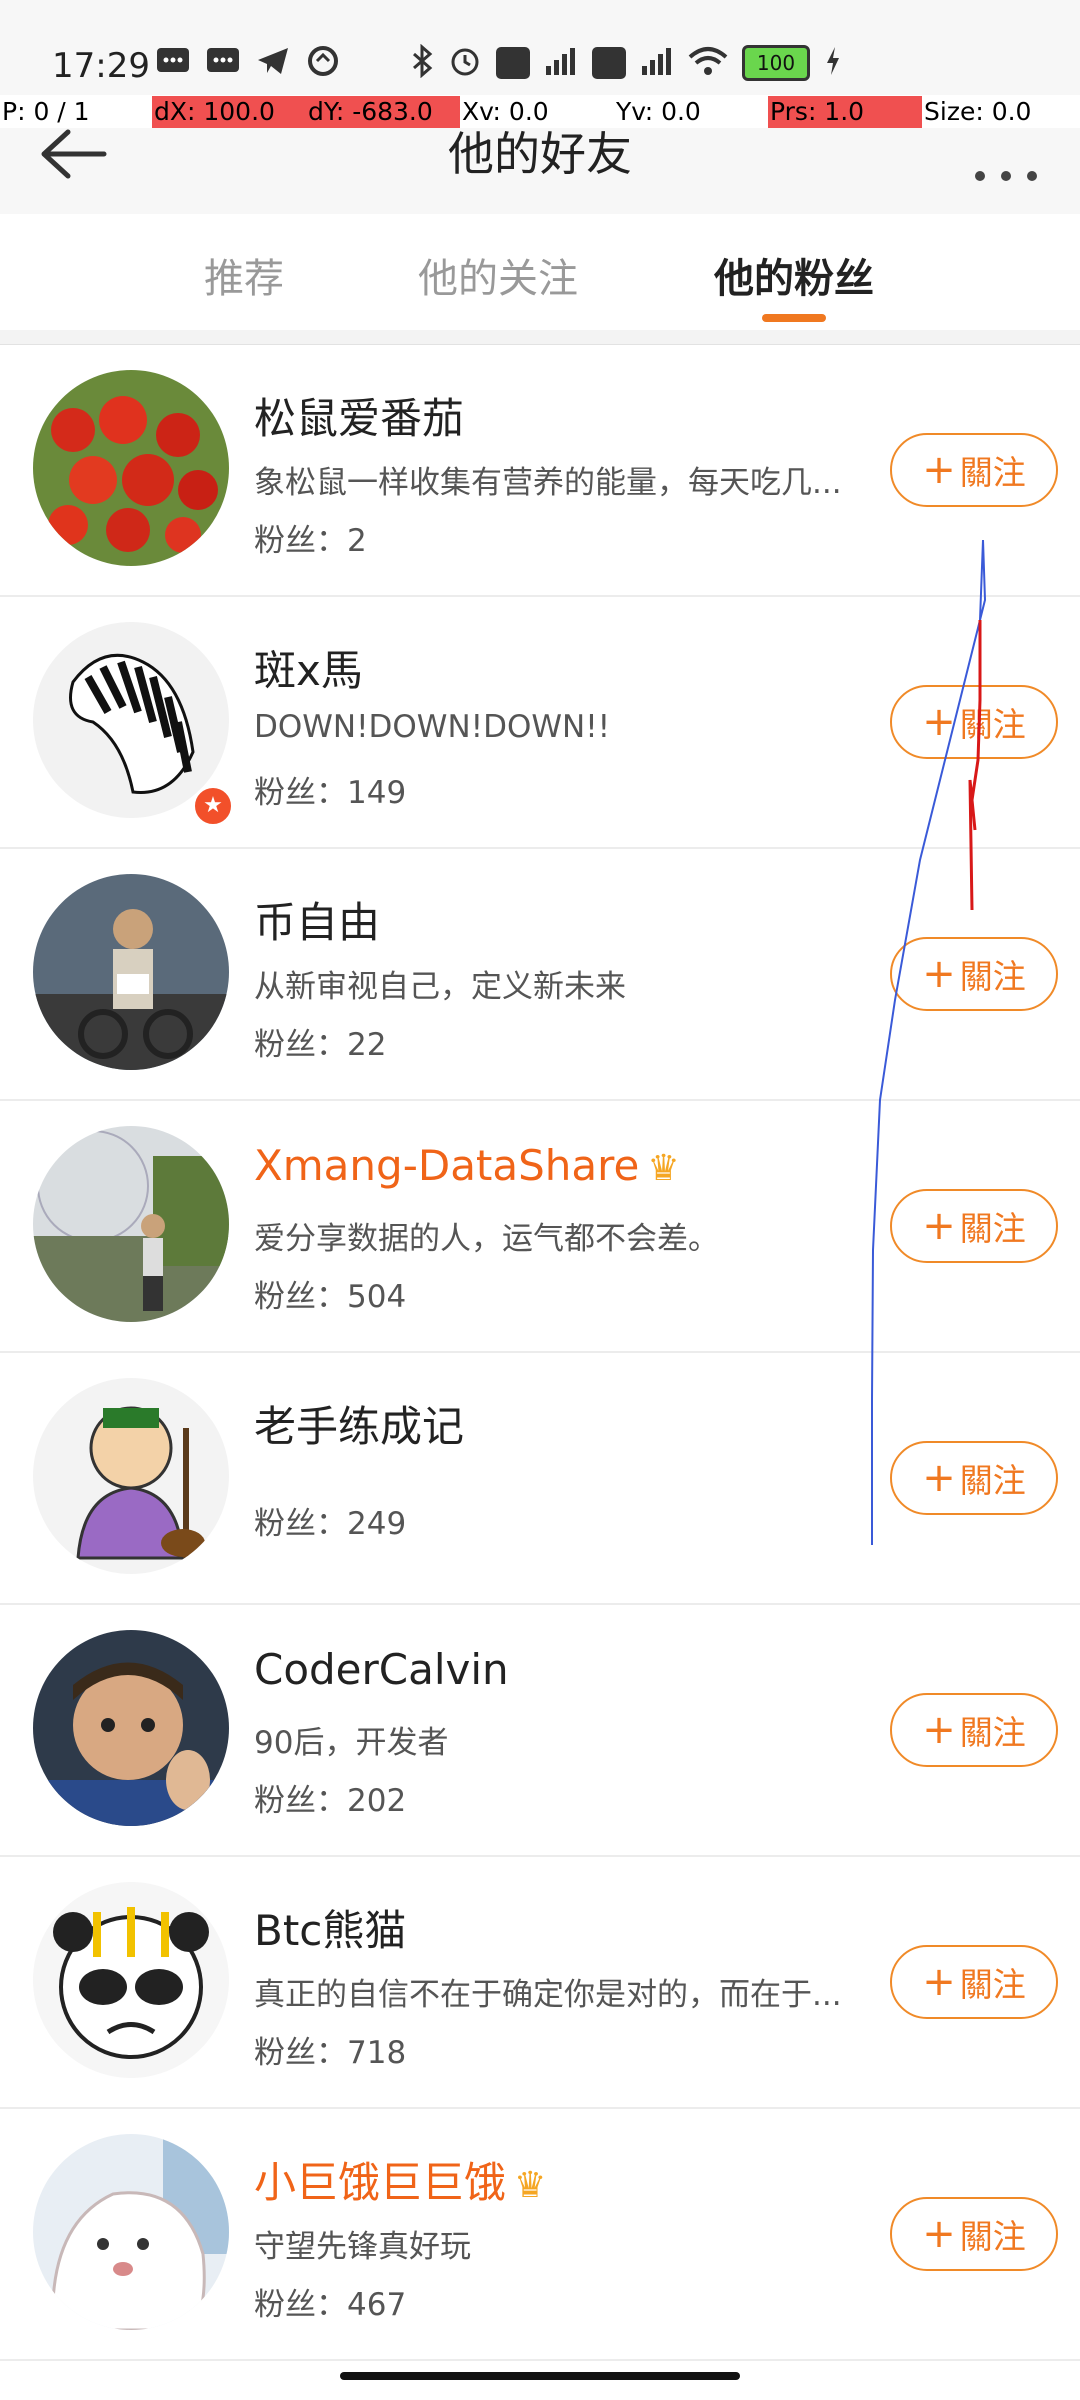  I want to click on debug-dy: dY: -683.0, so click(383, 112).